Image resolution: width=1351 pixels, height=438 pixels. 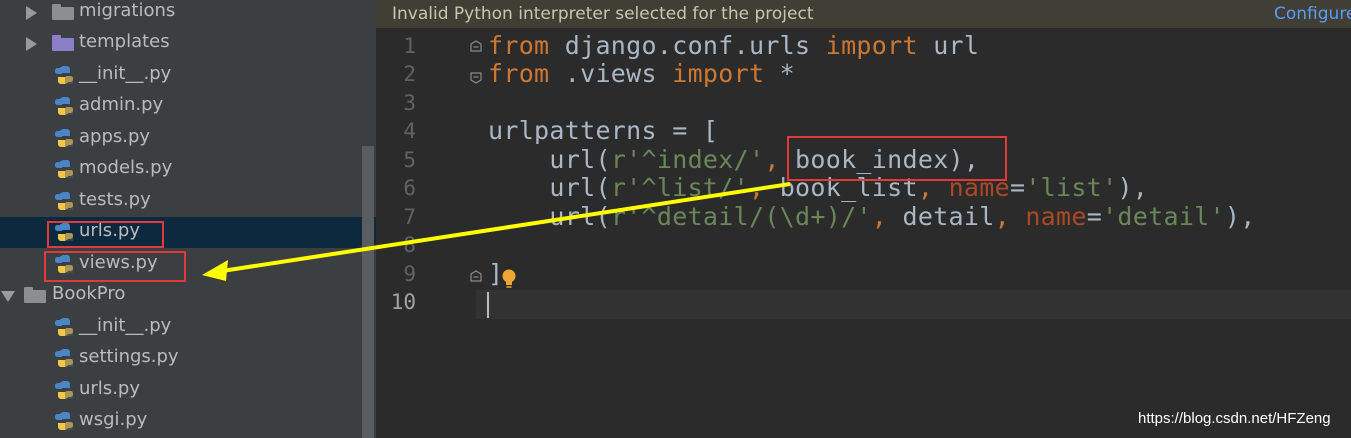 I want to click on line-number: 9, so click(x=409, y=274).